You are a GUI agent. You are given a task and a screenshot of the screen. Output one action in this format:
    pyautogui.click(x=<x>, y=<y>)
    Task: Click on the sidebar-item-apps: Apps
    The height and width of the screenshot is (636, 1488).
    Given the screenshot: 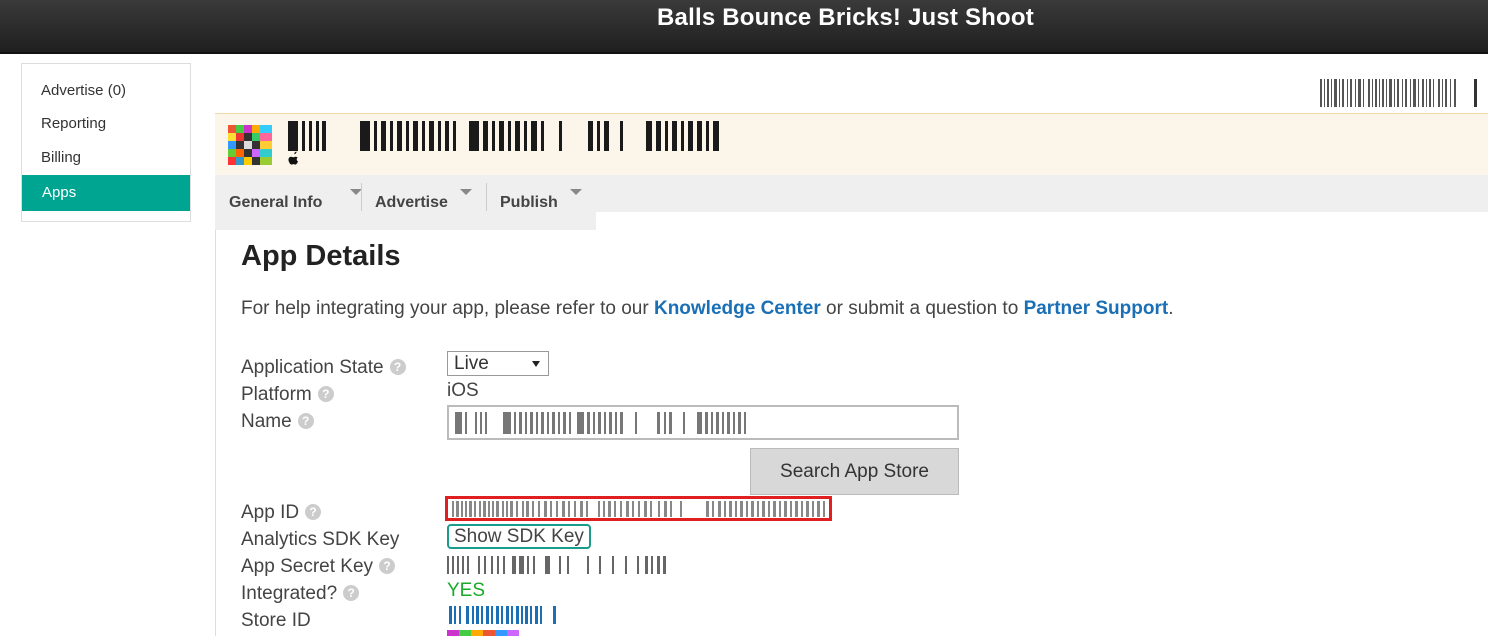 What is the action you would take?
    pyautogui.click(x=106, y=193)
    